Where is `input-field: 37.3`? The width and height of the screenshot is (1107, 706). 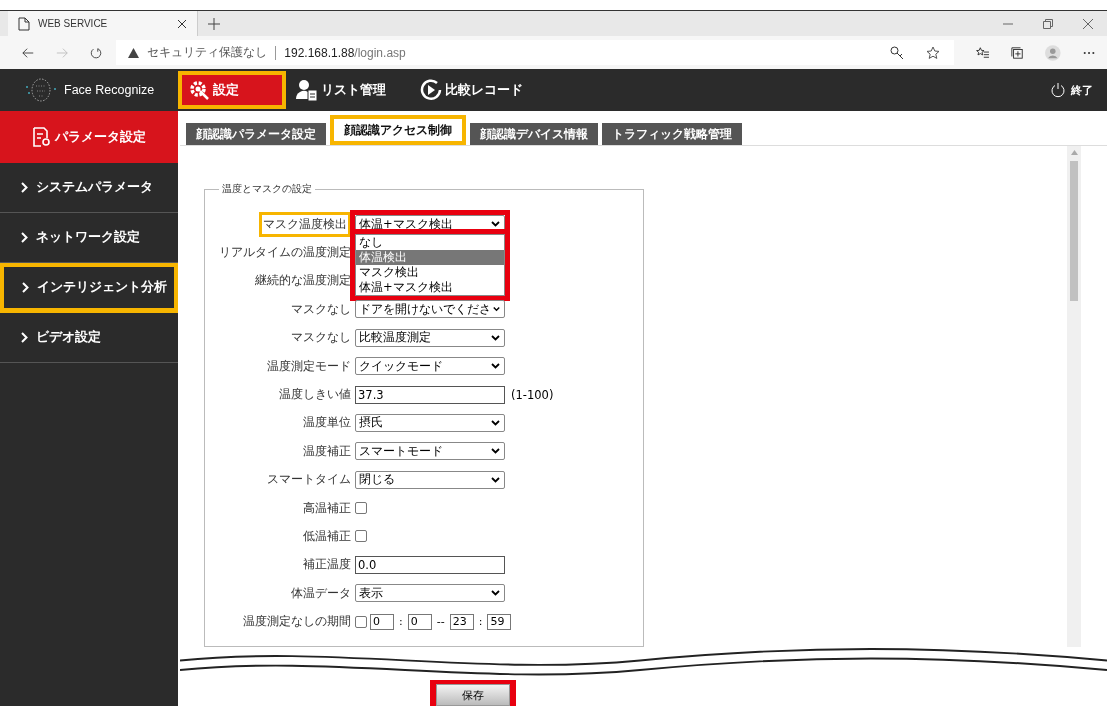
input-field: 37.3 is located at coordinates (430, 394).